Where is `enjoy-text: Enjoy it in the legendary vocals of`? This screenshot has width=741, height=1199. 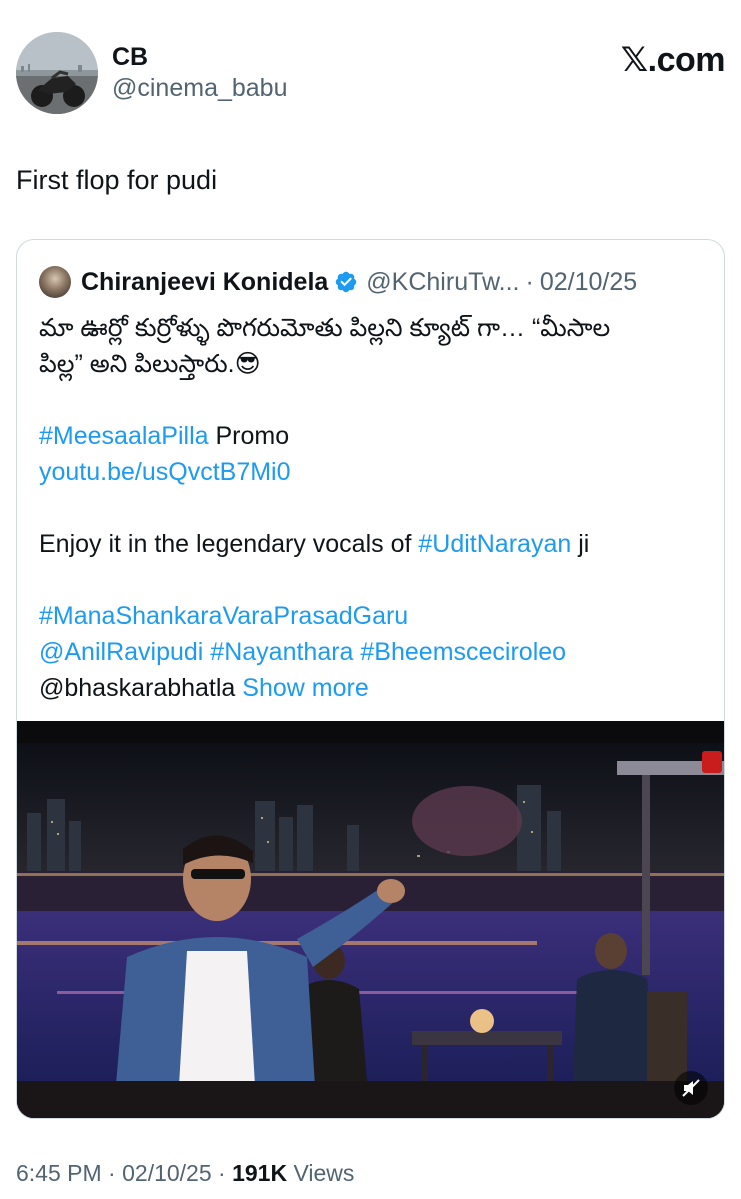
enjoy-text: Enjoy it in the legendary vocals of is located at coordinates (229, 544).